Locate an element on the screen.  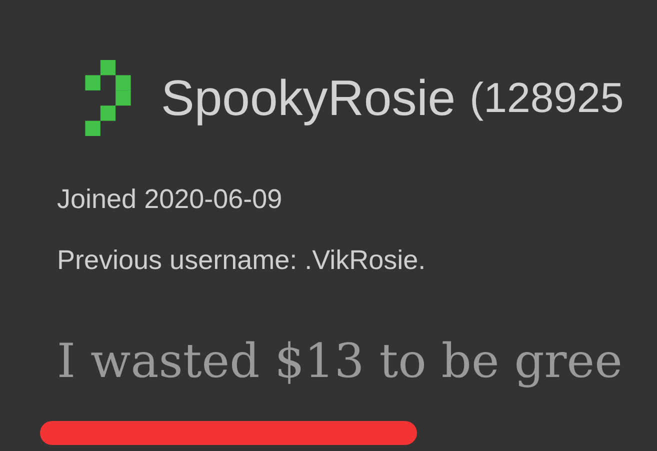
username: SpookyRosie is located at coordinates (308, 98).